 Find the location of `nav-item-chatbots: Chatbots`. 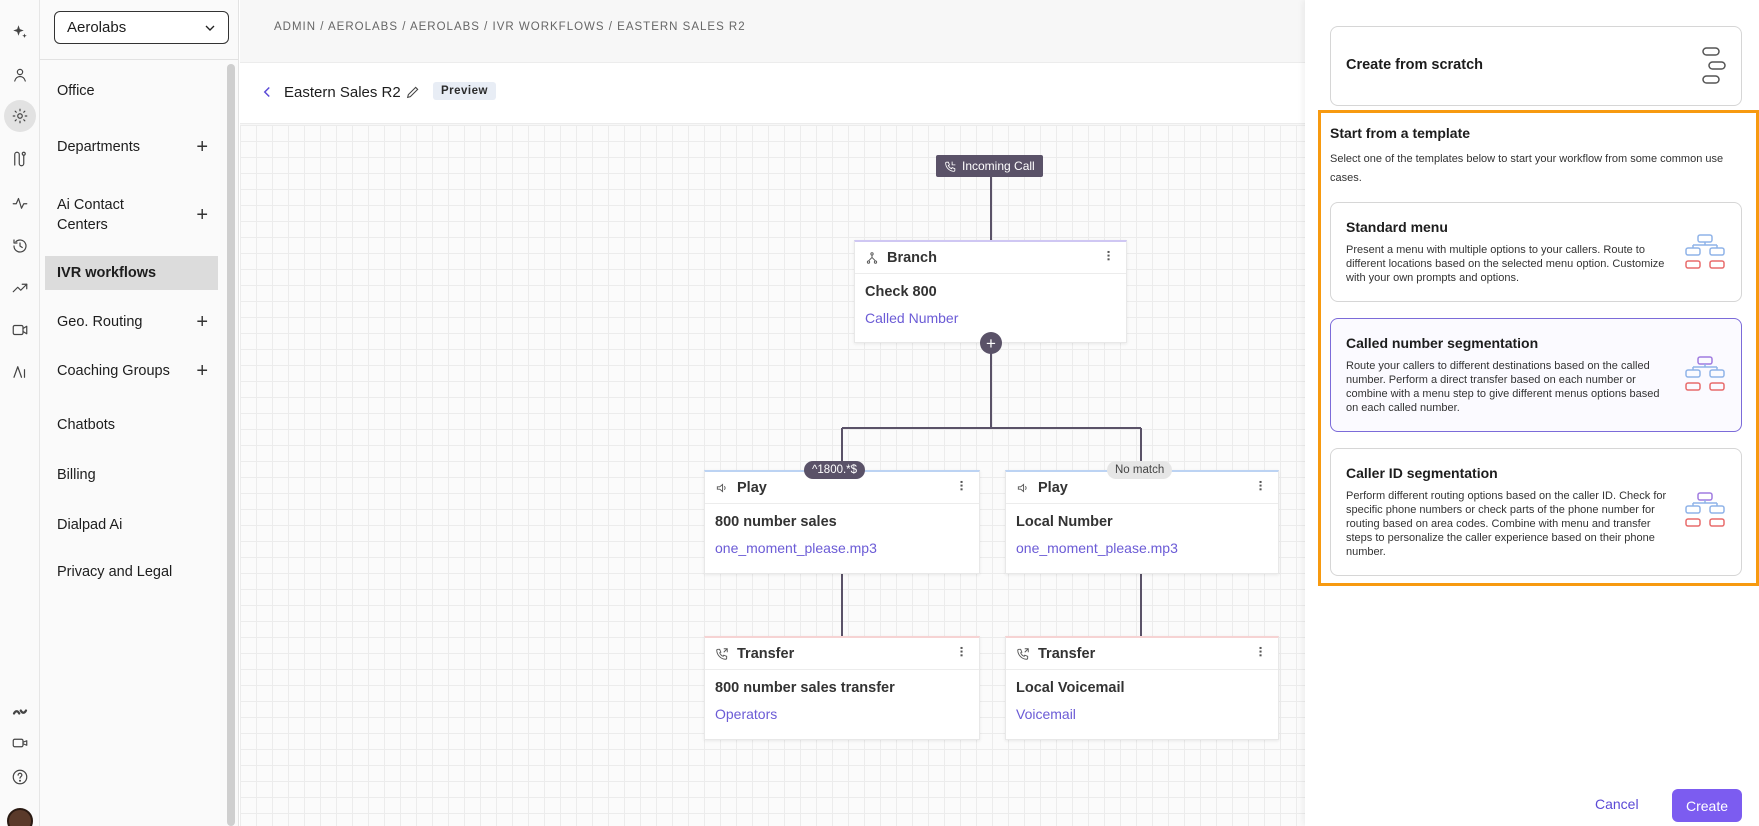

nav-item-chatbots: Chatbots is located at coordinates (131, 425).